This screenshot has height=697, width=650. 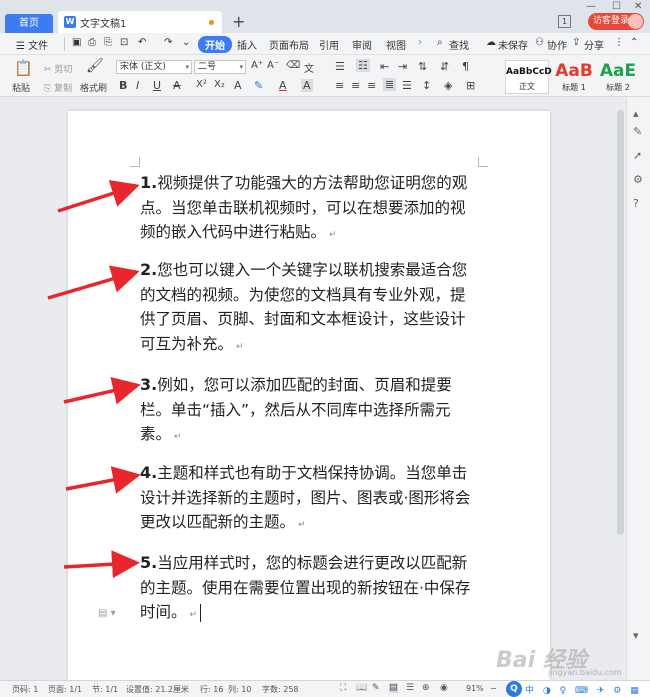 I want to click on ime-mode-label: 中 ◑ ♀ ⌨ ✈ ⚙ ▦ ⊞, so click(x=583, y=691).